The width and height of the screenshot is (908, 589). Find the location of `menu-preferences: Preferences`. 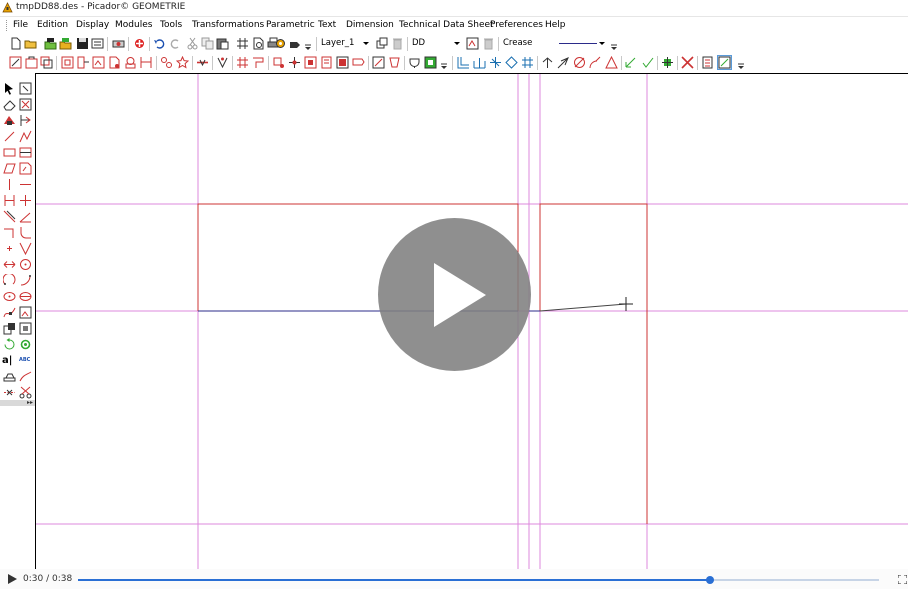

menu-preferences: Preferences is located at coordinates (516, 25).